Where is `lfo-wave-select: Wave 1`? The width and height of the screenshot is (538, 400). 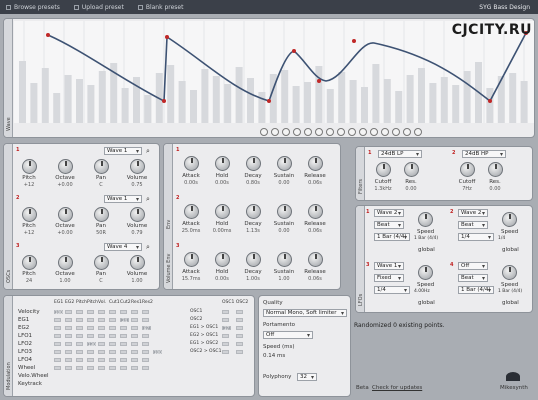 lfo-wave-select: Wave 1 is located at coordinates (389, 266).